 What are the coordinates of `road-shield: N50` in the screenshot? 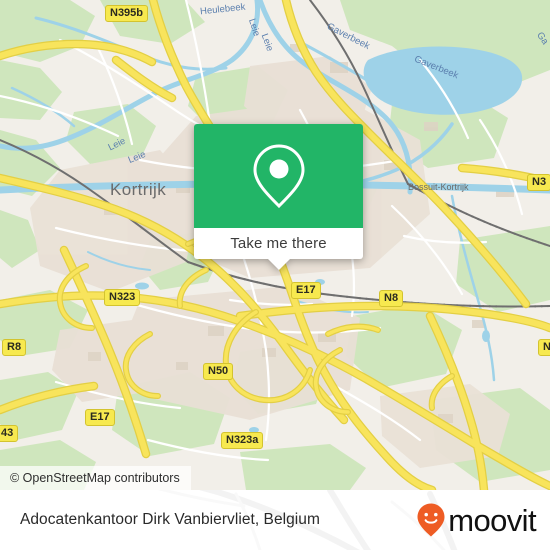 It's located at (218, 371).